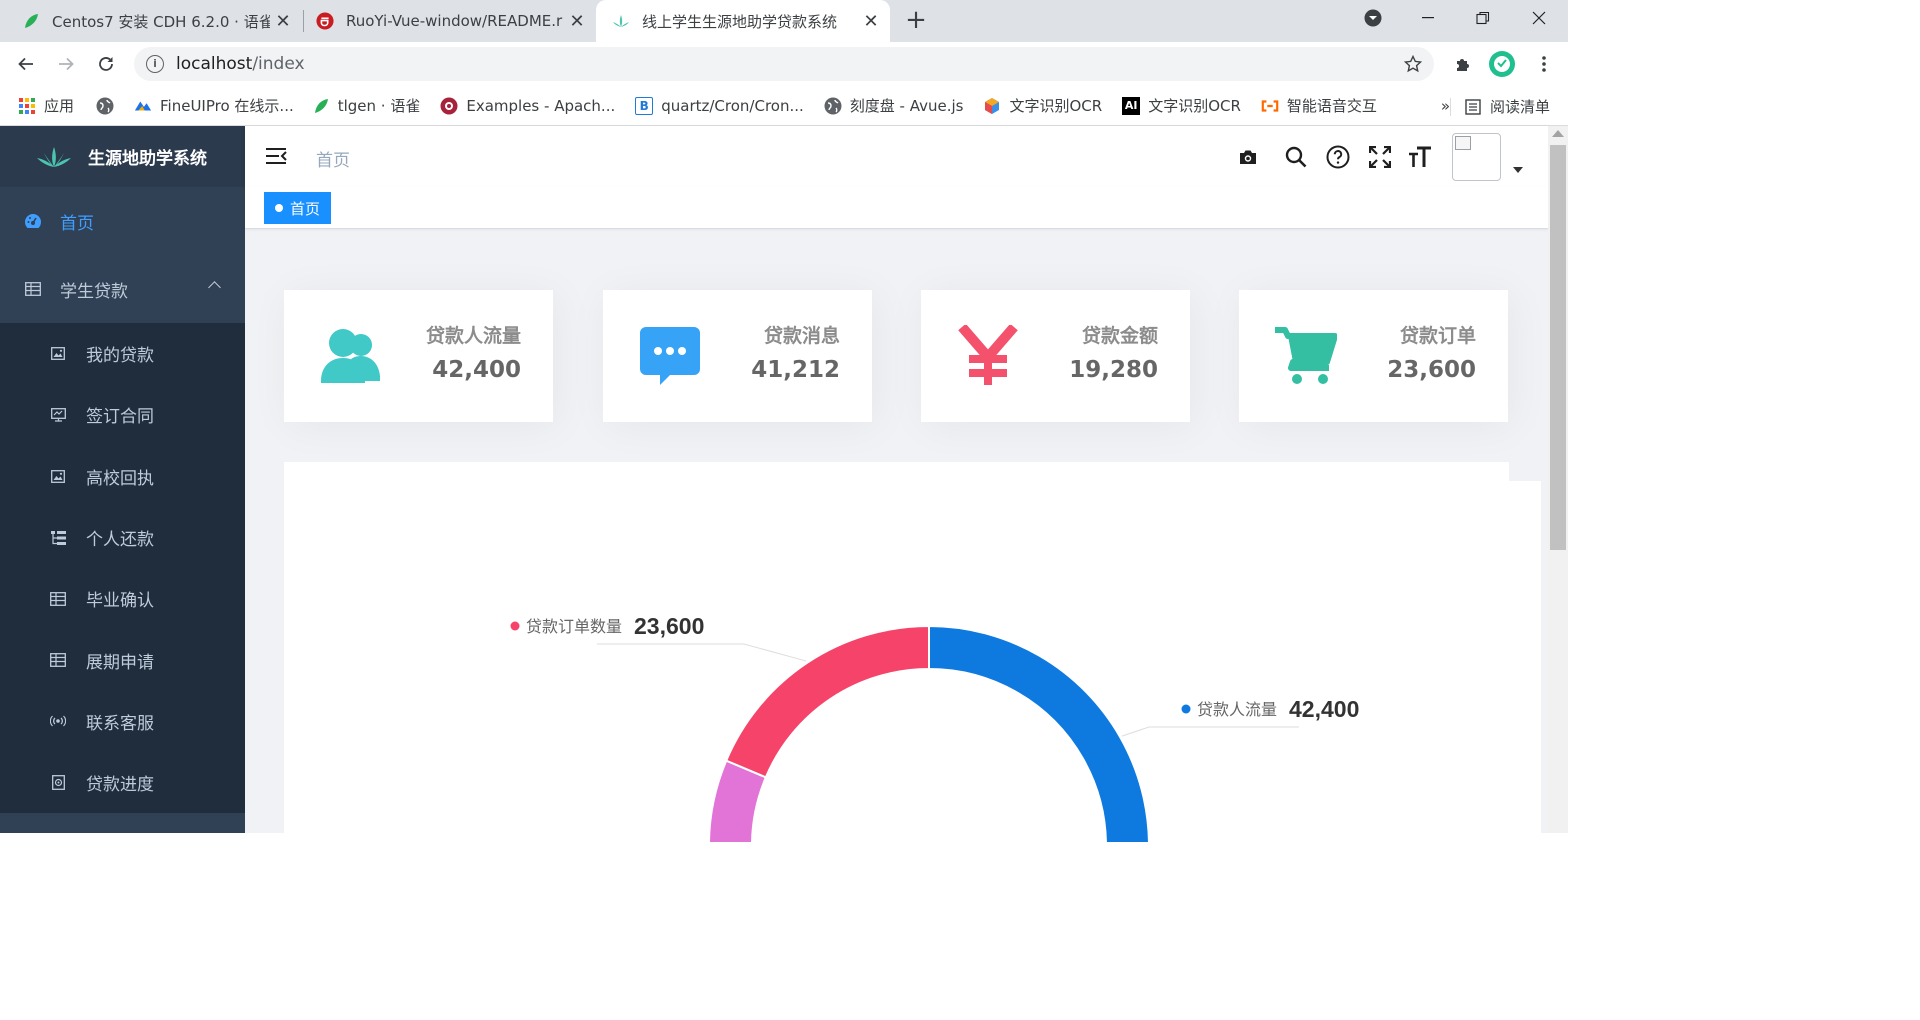 Image resolution: width=1920 pixels, height=1020 pixels. What do you see at coordinates (1428, 18) in the screenshot?
I see `minimize-icon` at bounding box center [1428, 18].